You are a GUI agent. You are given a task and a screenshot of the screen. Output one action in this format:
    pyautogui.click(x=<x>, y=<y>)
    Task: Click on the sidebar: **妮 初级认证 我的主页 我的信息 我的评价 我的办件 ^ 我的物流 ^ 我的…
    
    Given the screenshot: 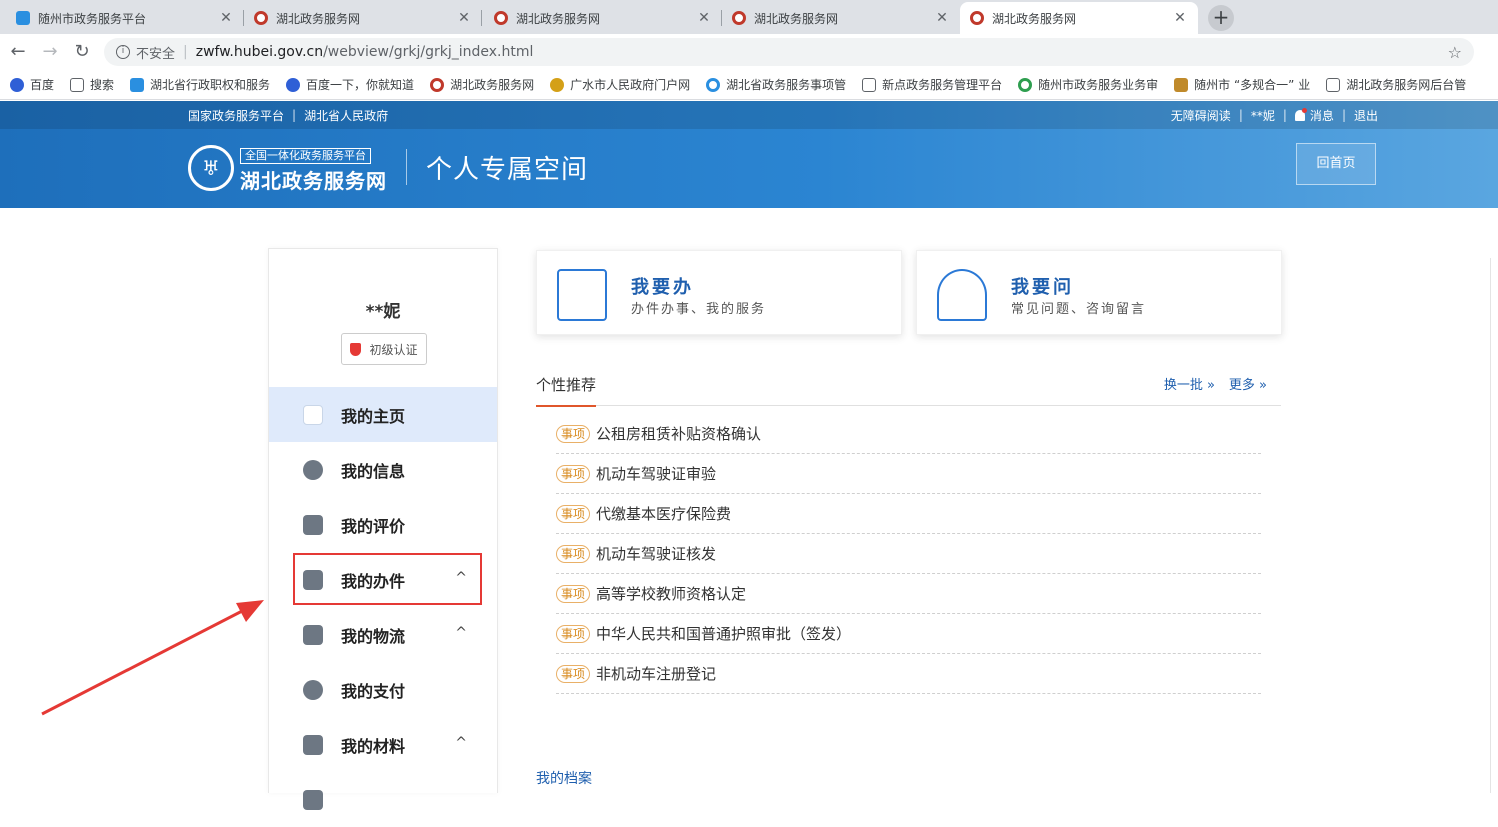 What is the action you would take?
    pyautogui.click(x=383, y=529)
    